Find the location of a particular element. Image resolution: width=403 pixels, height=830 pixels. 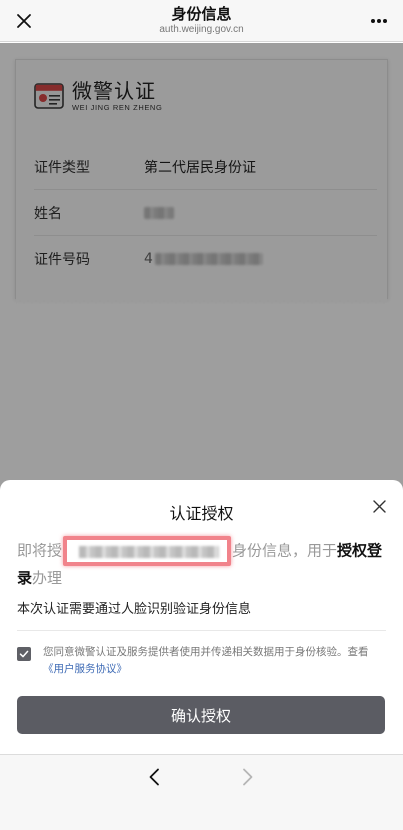

nav-title-block: 身份信息 auth.weijing.gov.cn is located at coordinates (201, 21).